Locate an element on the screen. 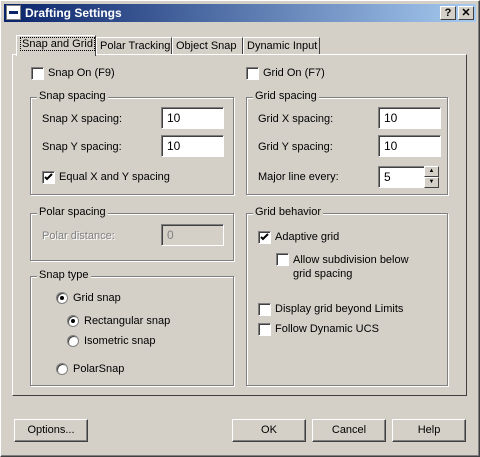 This screenshot has width=480, height=457. iso-snap-radio is located at coordinates (73, 341).